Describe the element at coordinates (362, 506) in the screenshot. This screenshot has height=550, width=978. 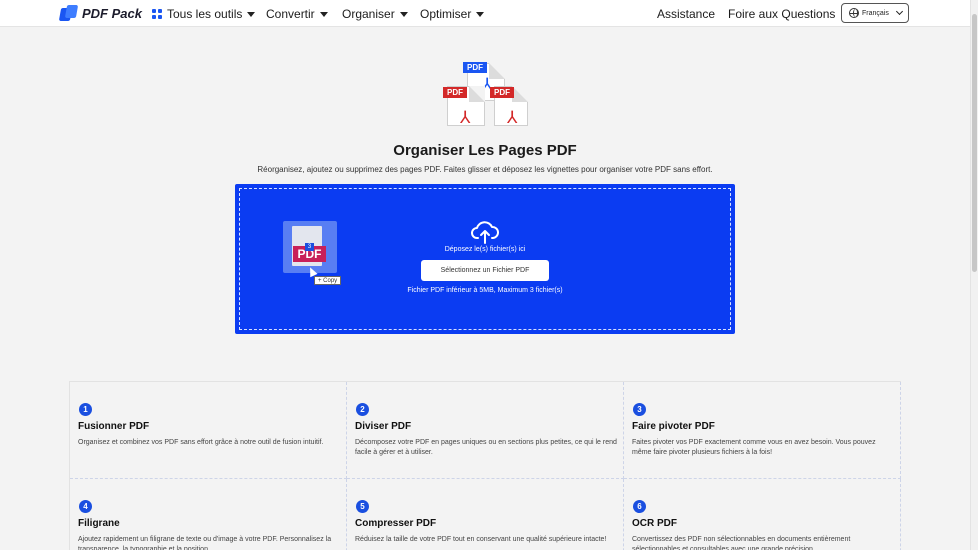
I see `step-number-badge: 5` at that location.